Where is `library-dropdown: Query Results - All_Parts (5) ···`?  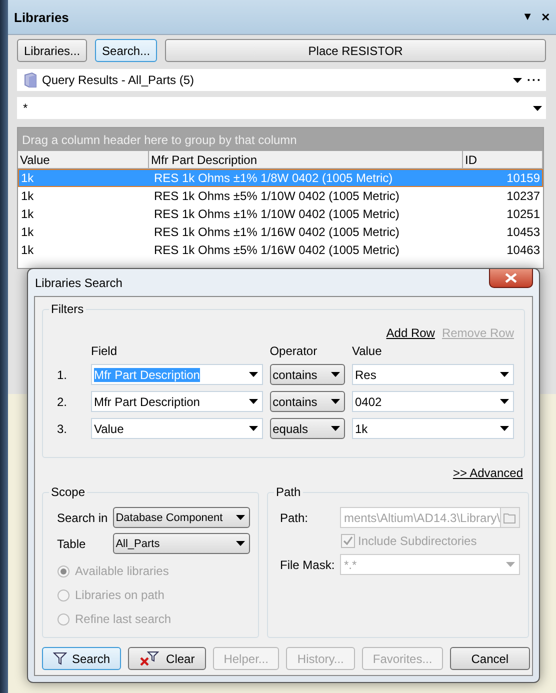
library-dropdown: Query Results - All_Parts (5) ··· is located at coordinates (281, 80).